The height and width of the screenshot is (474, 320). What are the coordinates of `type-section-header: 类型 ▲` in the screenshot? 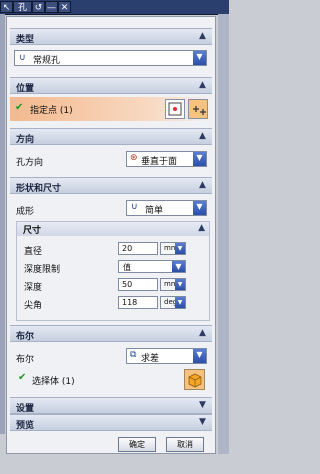 It's located at (111, 36).